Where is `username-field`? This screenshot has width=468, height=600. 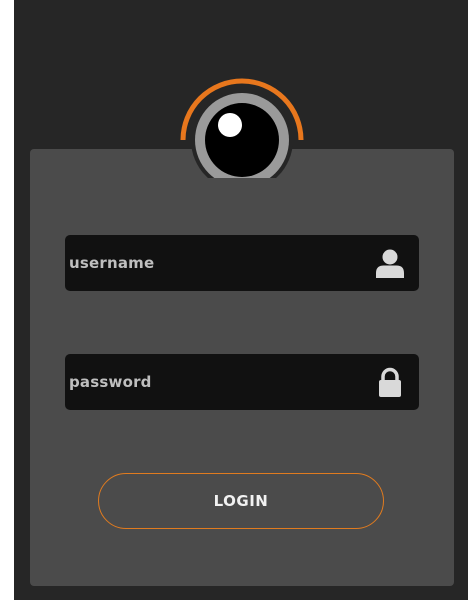 username-field is located at coordinates (242, 263).